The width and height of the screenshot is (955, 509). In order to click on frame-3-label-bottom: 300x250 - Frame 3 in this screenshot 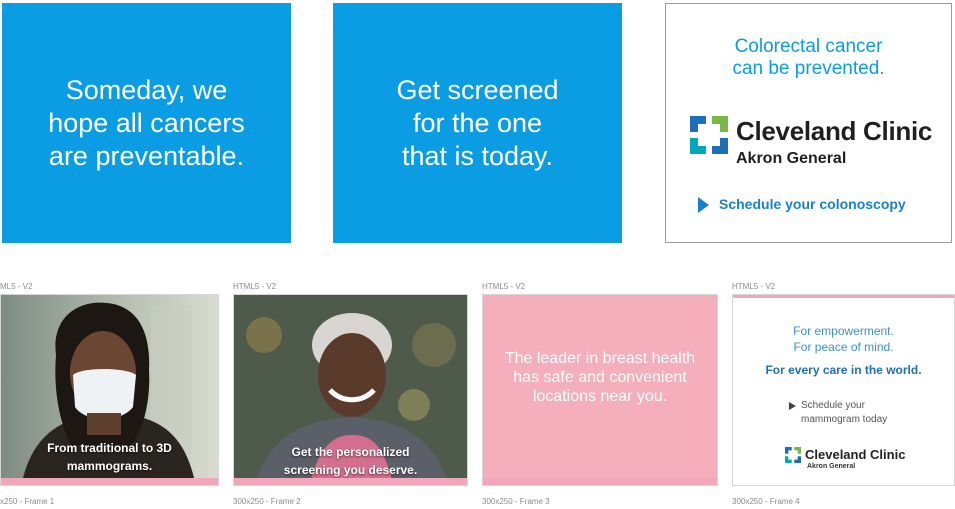, I will do `click(516, 501)`.